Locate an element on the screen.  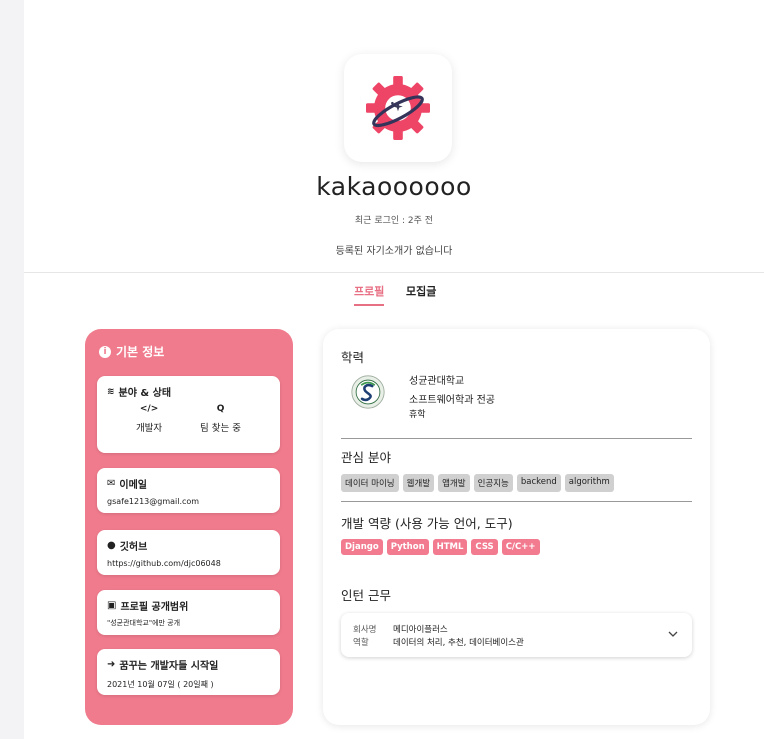
tab-posts: 모집글 is located at coordinates (421, 291).